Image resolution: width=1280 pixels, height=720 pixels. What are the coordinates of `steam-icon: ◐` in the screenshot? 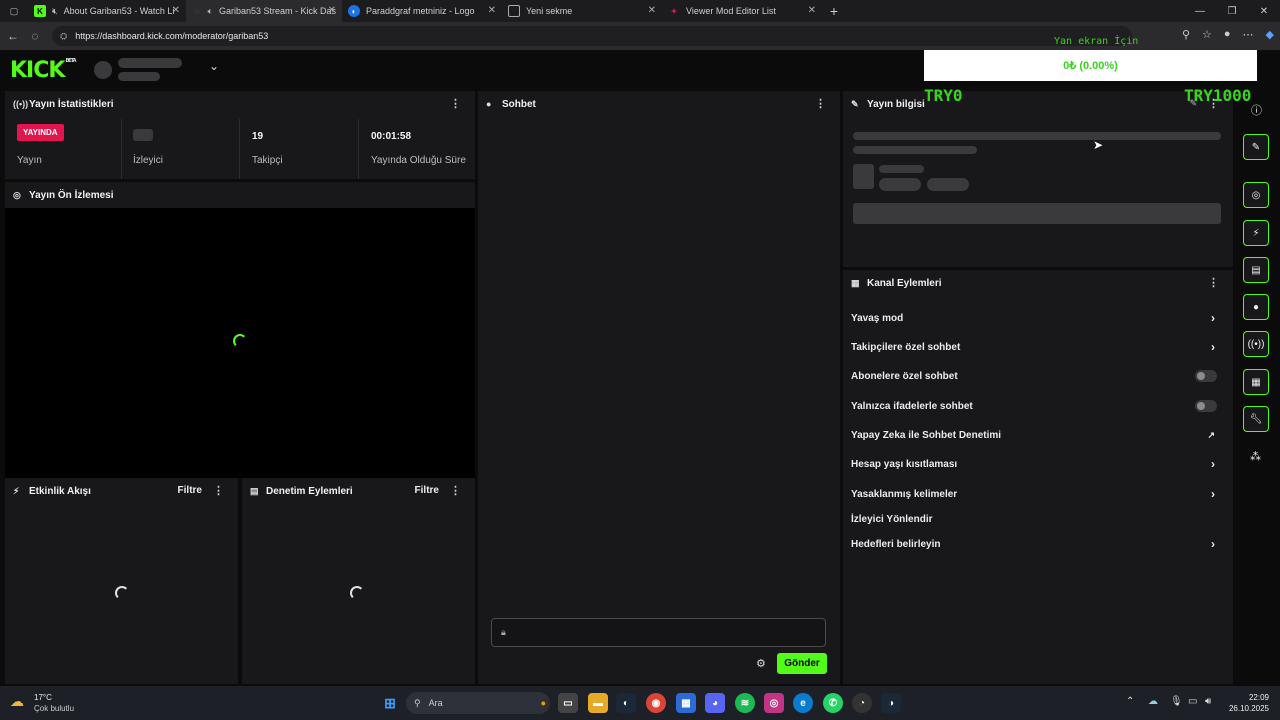 It's located at (626, 703).